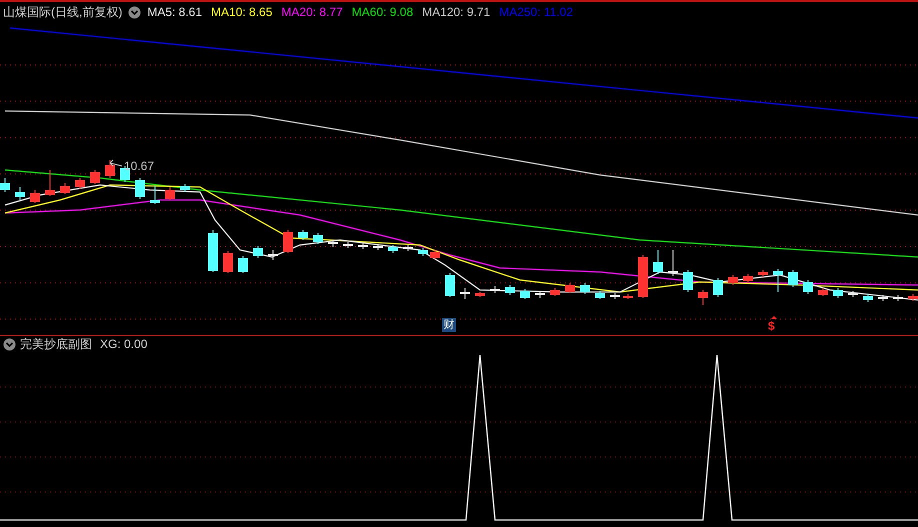 Image resolution: width=918 pixels, height=527 pixels. What do you see at coordinates (56, 344) in the screenshot?
I see `indicator-title: 完美抄底副图` at bounding box center [56, 344].